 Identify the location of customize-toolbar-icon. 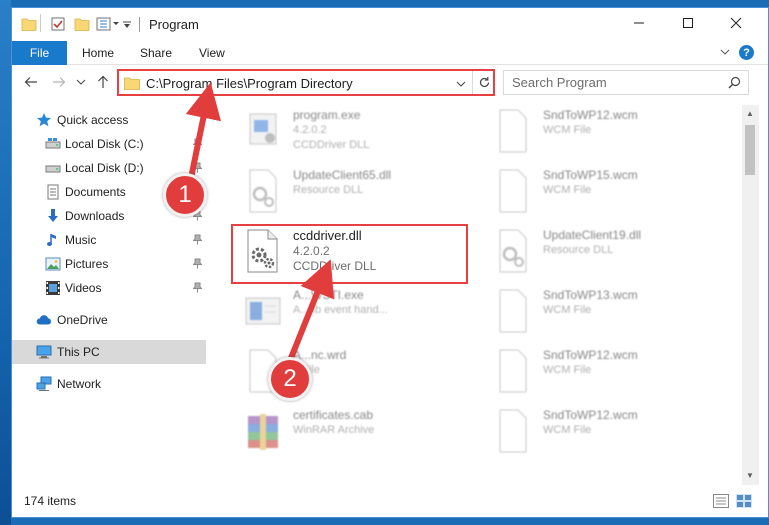
(127, 28).